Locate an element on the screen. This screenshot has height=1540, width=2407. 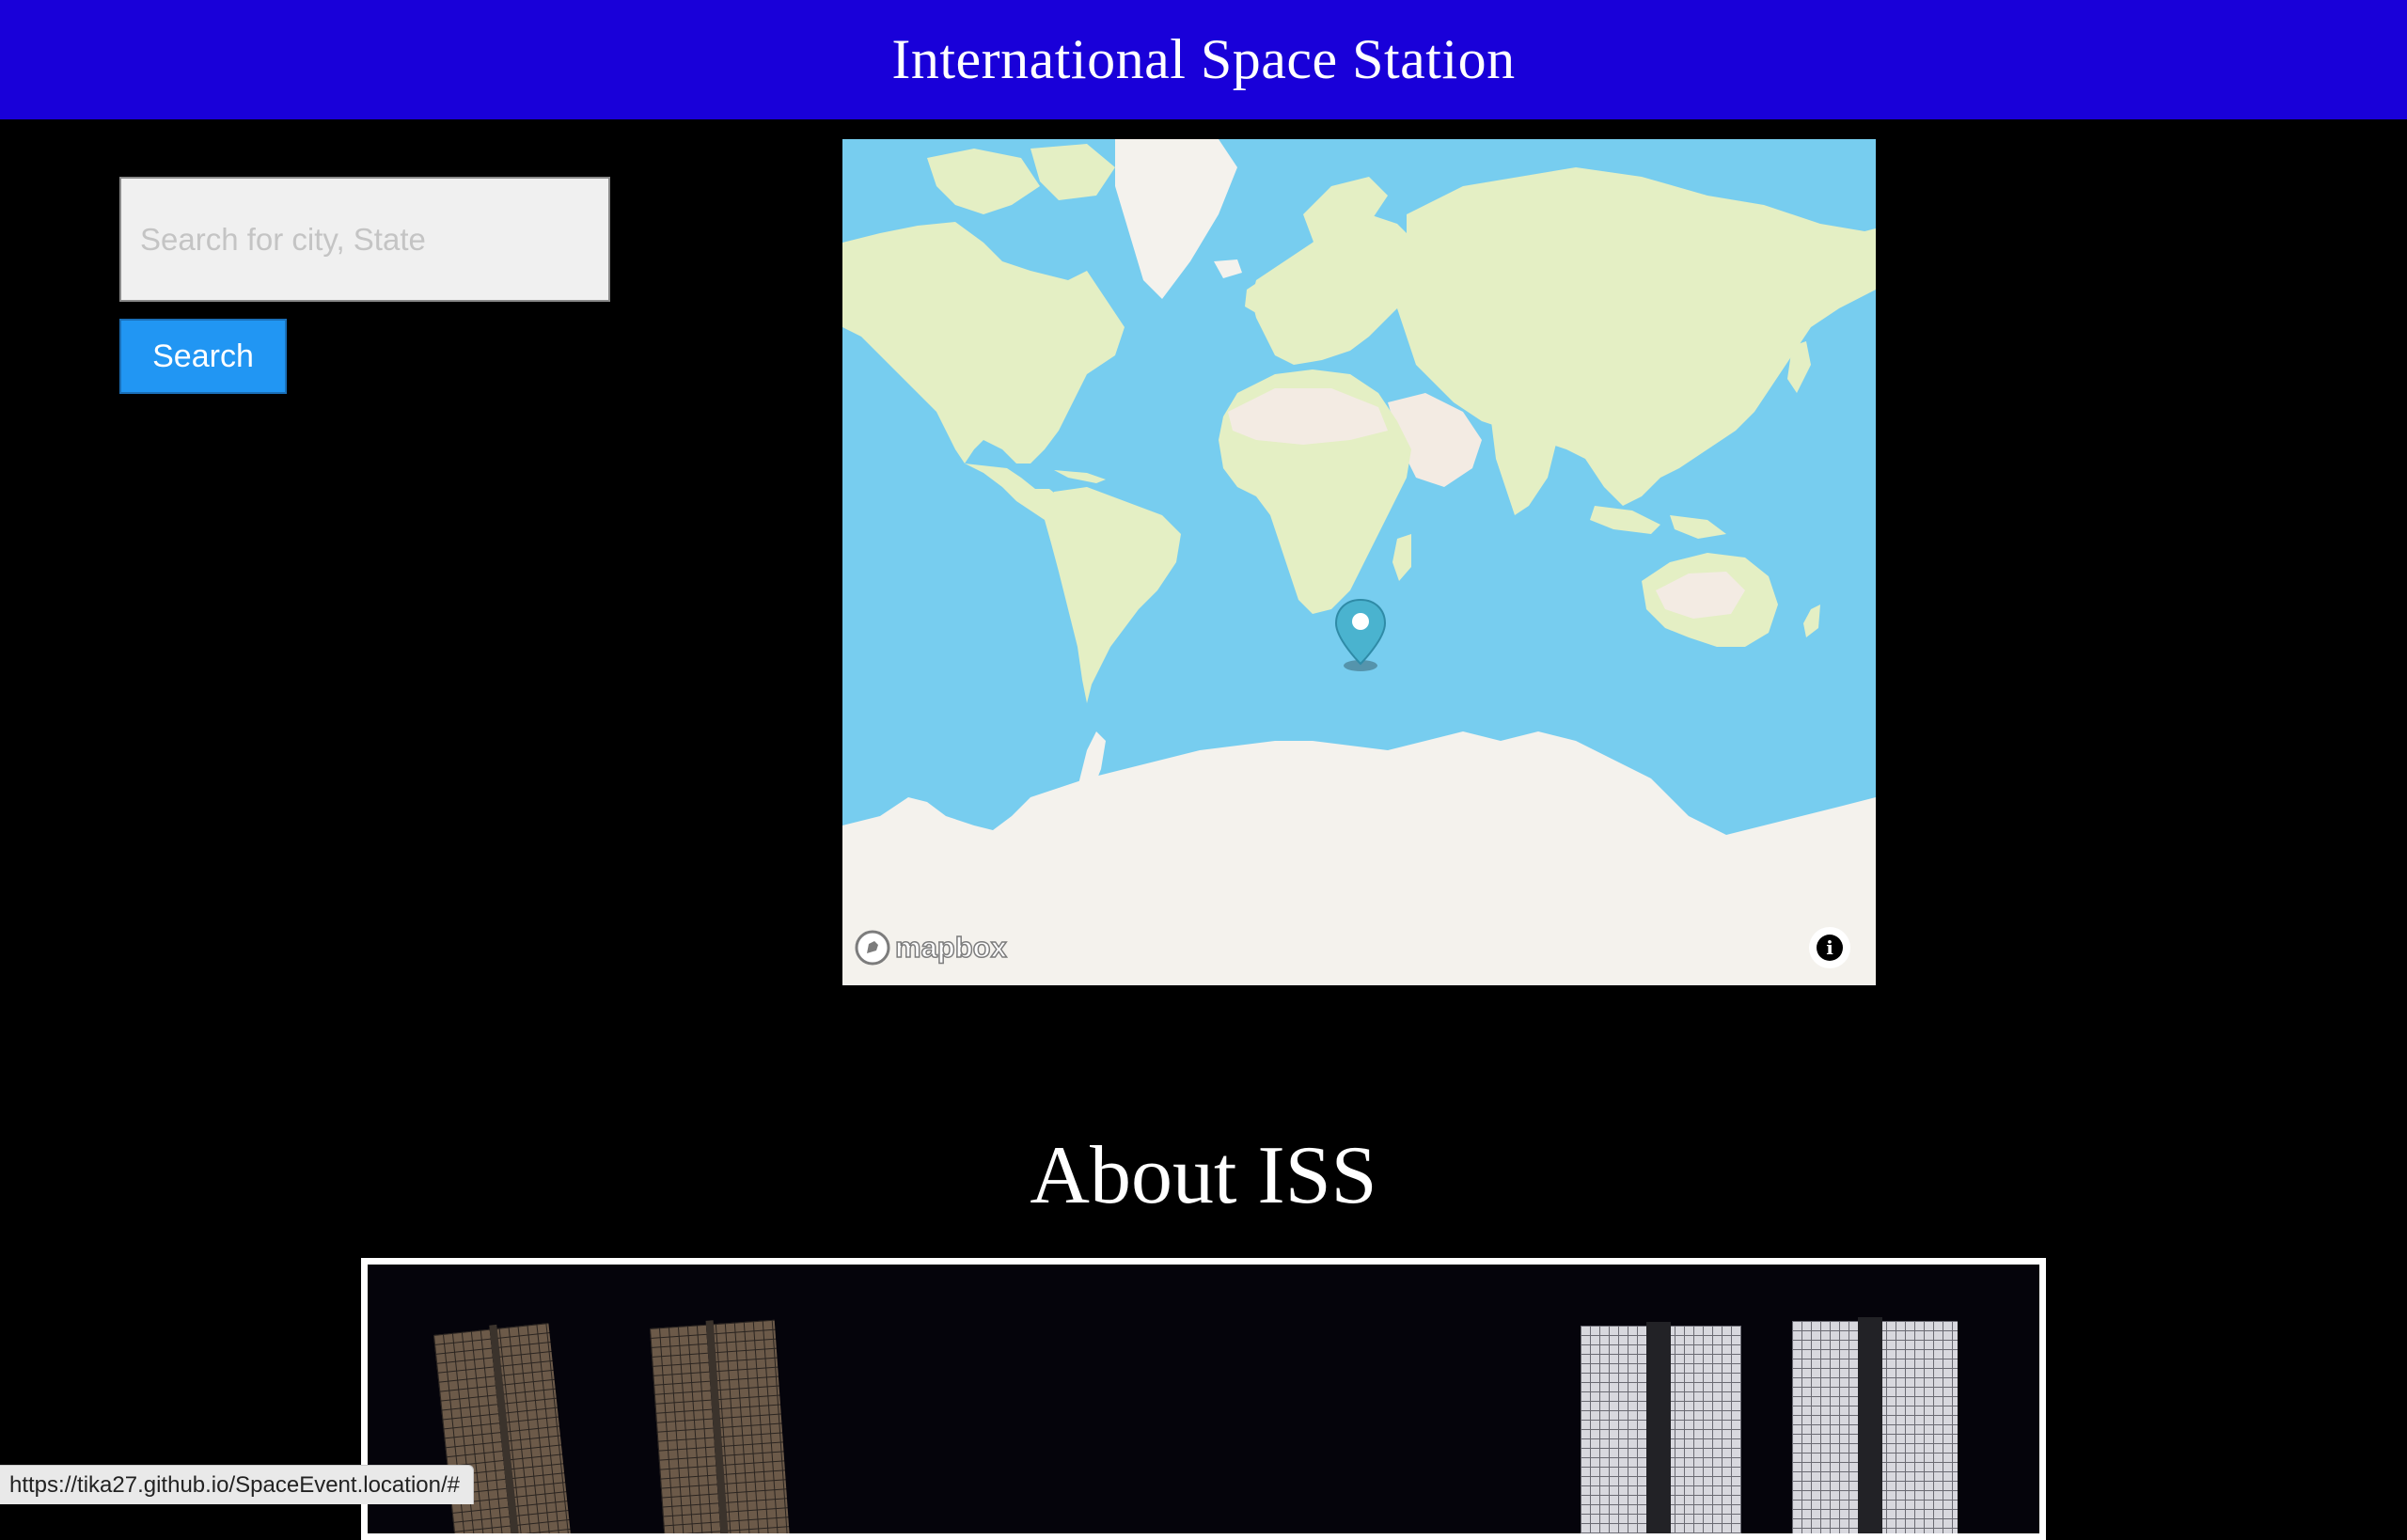
land-india is located at coordinates (1524, 468).